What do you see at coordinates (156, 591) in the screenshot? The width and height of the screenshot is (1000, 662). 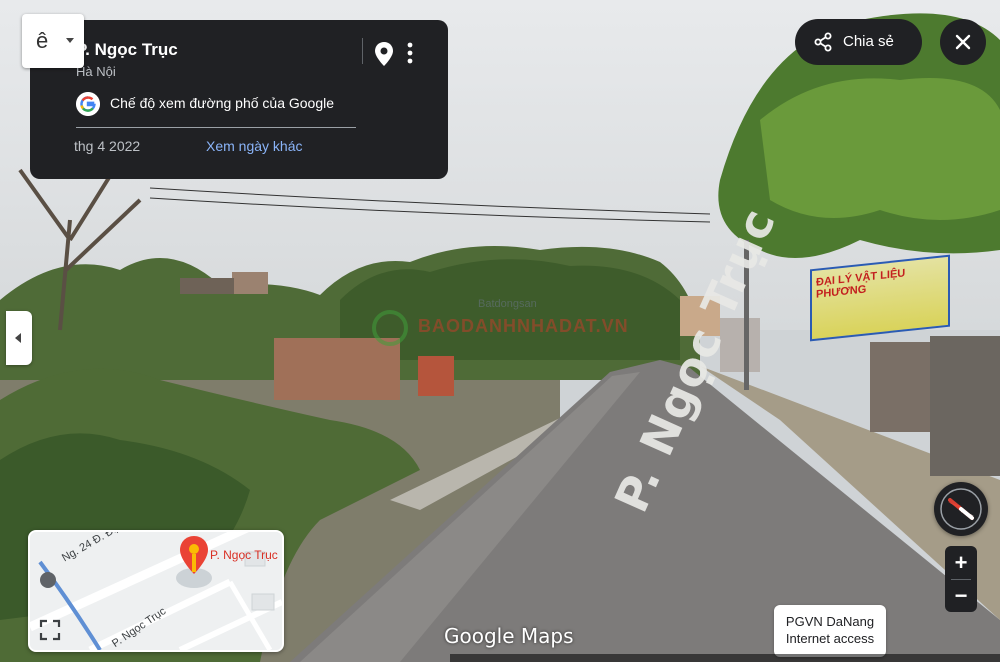 I see `minimap: Ng. 24 Đ. Đại P. Ngọc Trục P. Ngọc Trục` at bounding box center [156, 591].